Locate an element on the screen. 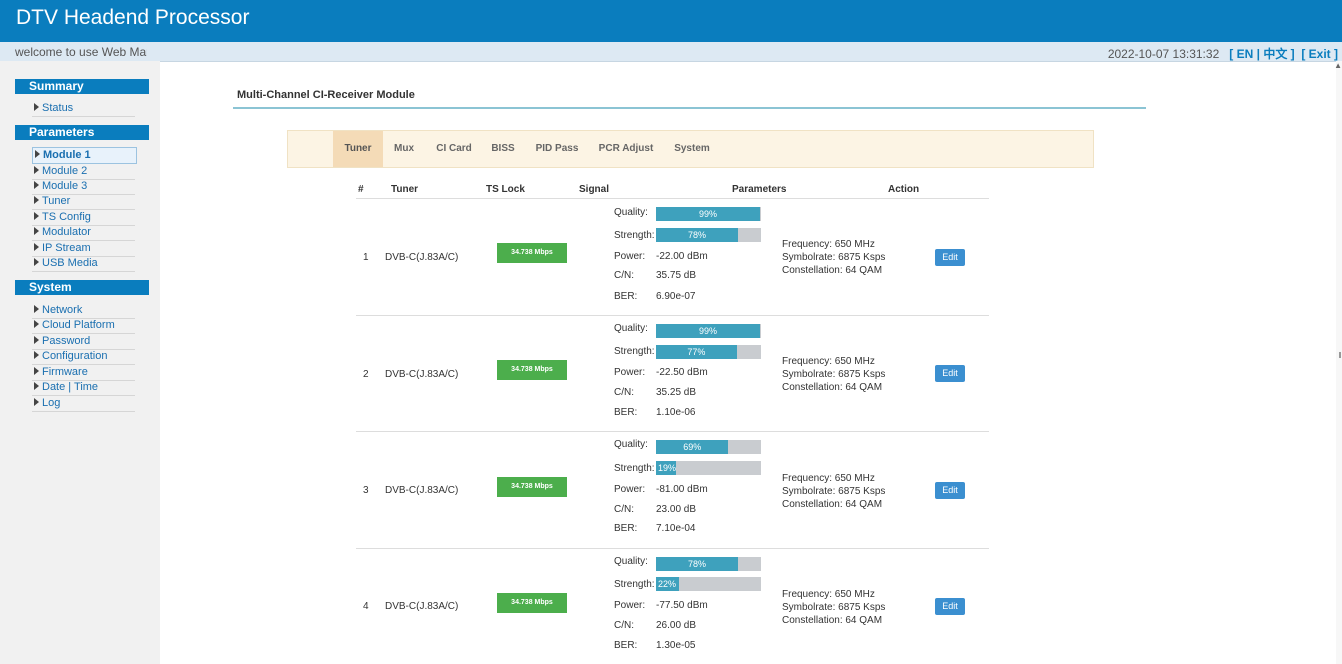  welcome-text: welcome to use Web Management is located at coordinates (81, 52).